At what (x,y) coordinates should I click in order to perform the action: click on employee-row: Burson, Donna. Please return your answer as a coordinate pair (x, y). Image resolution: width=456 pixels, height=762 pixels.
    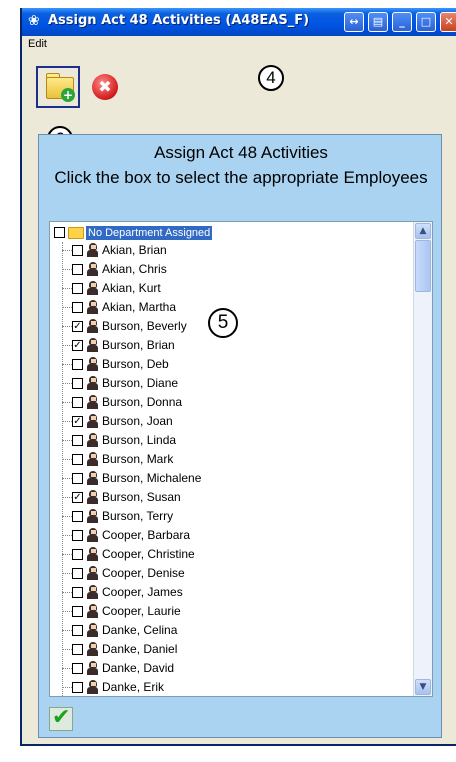
    Looking at the image, I should click on (230, 402).